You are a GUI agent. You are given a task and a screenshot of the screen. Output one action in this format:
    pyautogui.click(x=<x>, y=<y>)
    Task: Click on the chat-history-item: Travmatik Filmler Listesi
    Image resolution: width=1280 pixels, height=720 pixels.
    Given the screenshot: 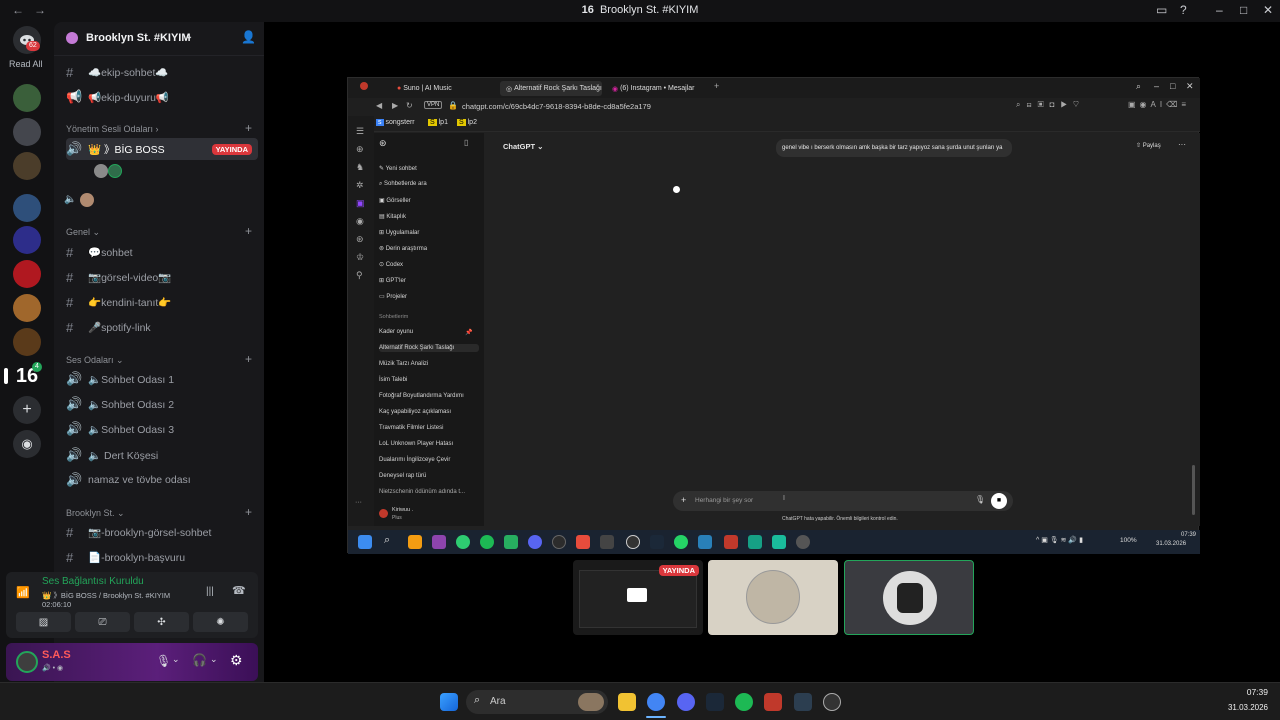 What is the action you would take?
    pyautogui.click(x=411, y=428)
    